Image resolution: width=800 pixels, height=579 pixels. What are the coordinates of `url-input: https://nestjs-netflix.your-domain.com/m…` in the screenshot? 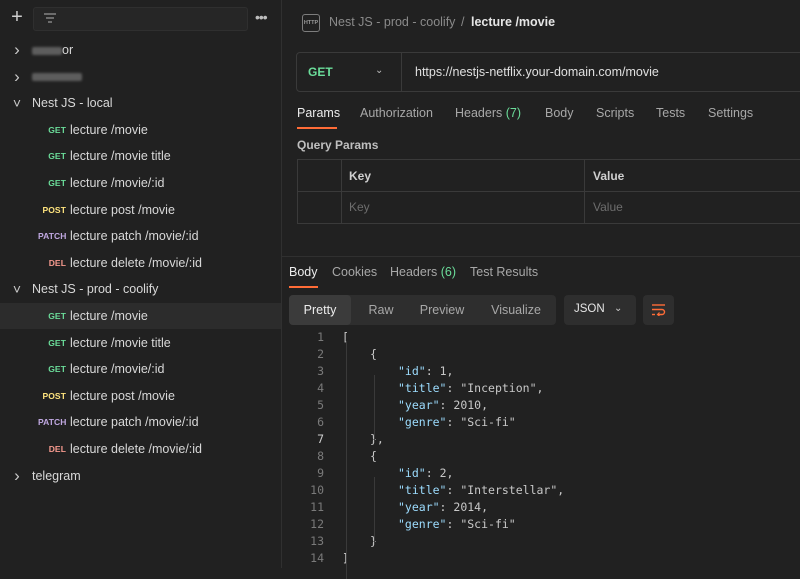 It's located at (537, 72).